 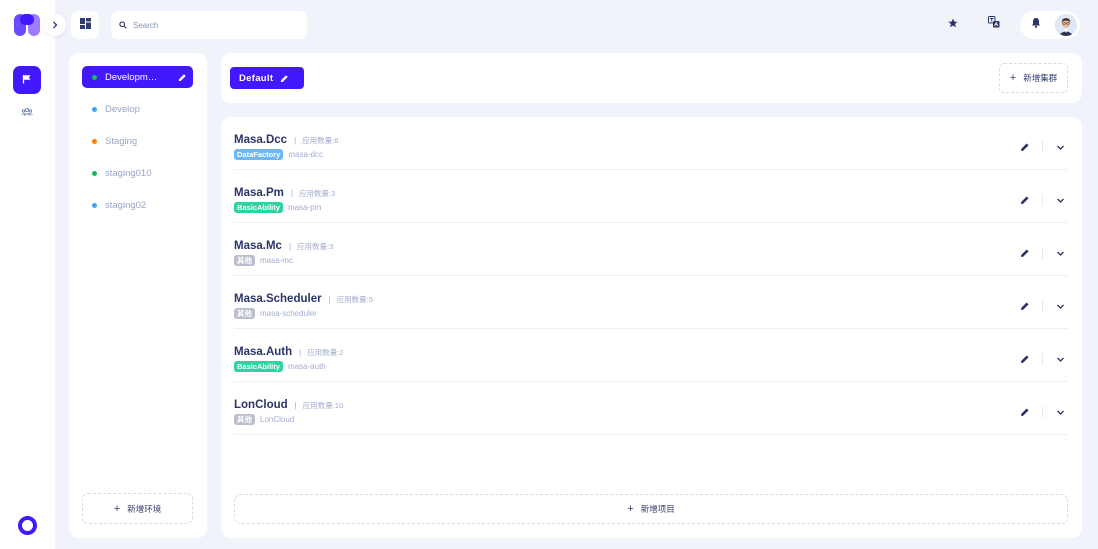 What do you see at coordinates (304, 207) in the screenshot?
I see `project-identity: masa-pm` at bounding box center [304, 207].